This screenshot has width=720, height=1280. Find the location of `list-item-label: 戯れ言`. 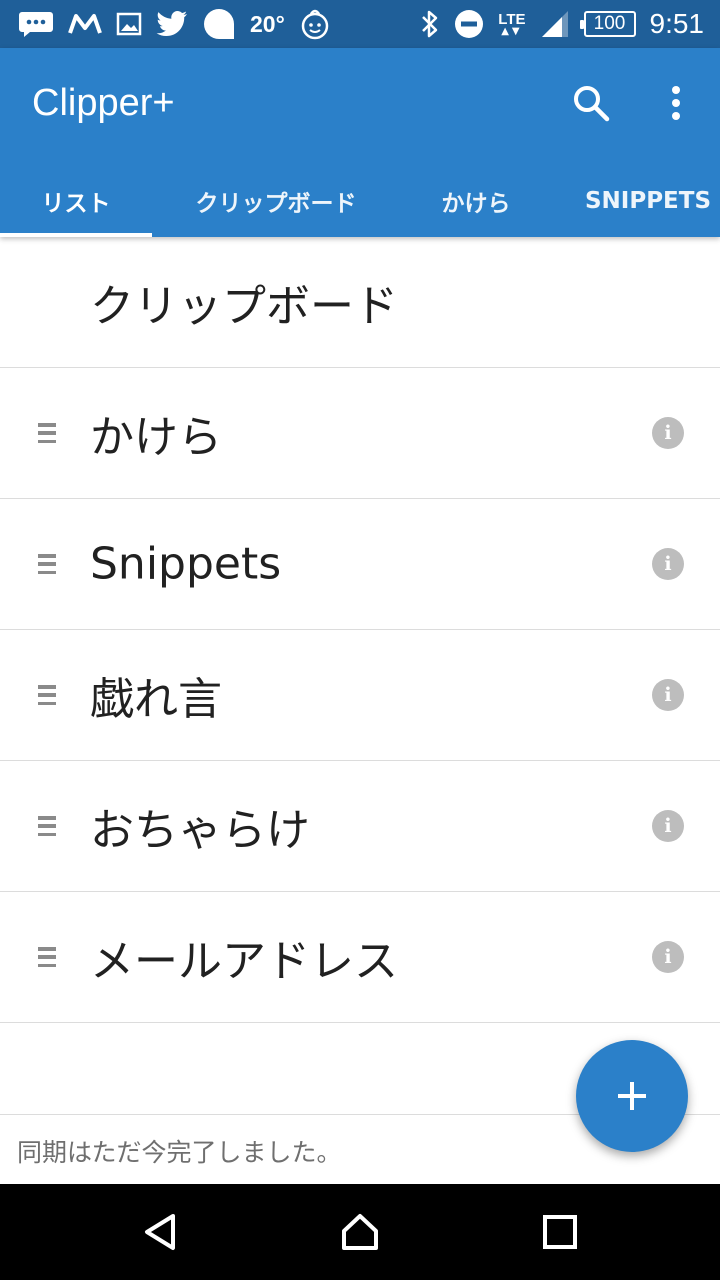

list-item-label: 戯れ言 is located at coordinates (156, 699).